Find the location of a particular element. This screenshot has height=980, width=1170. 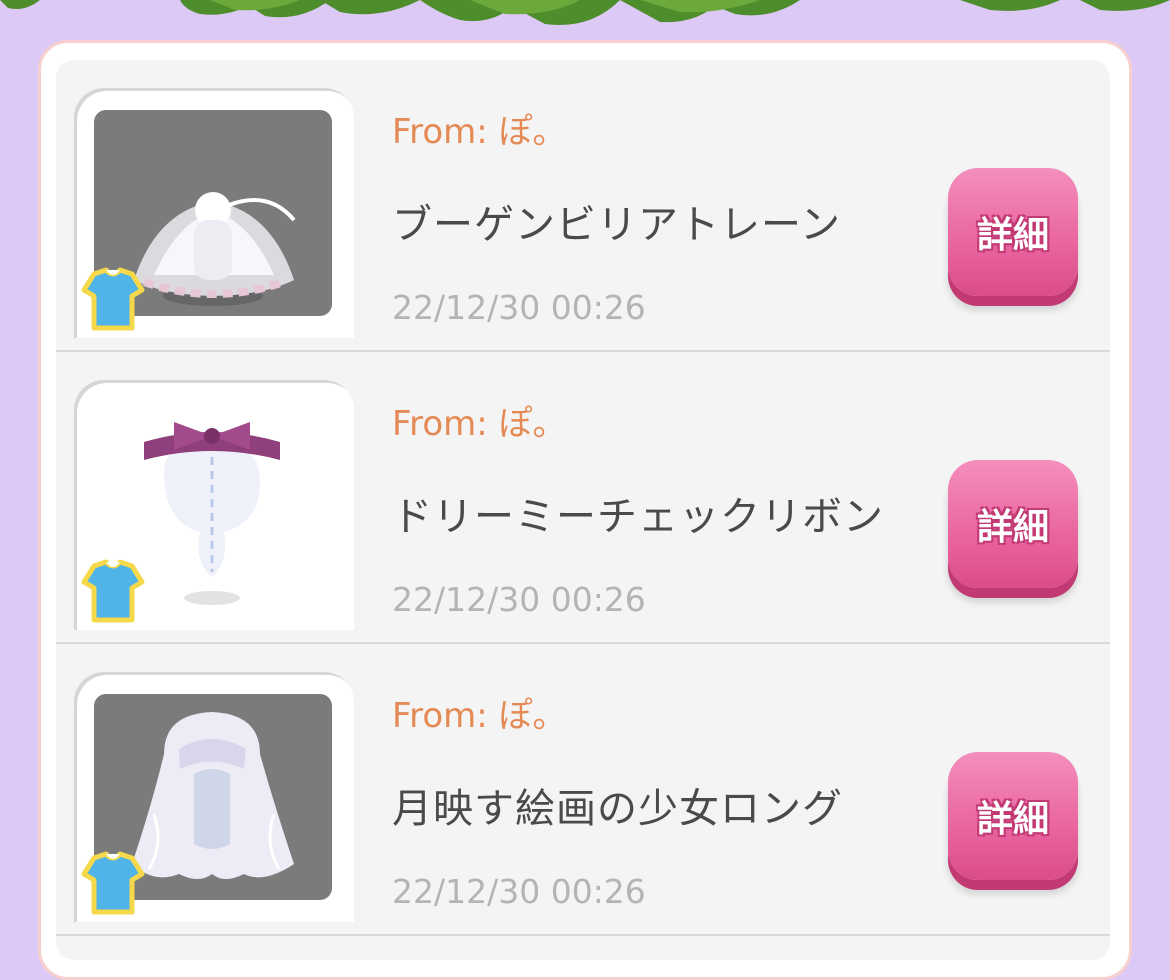

leaf-garland-decoration is located at coordinates (585, 12).